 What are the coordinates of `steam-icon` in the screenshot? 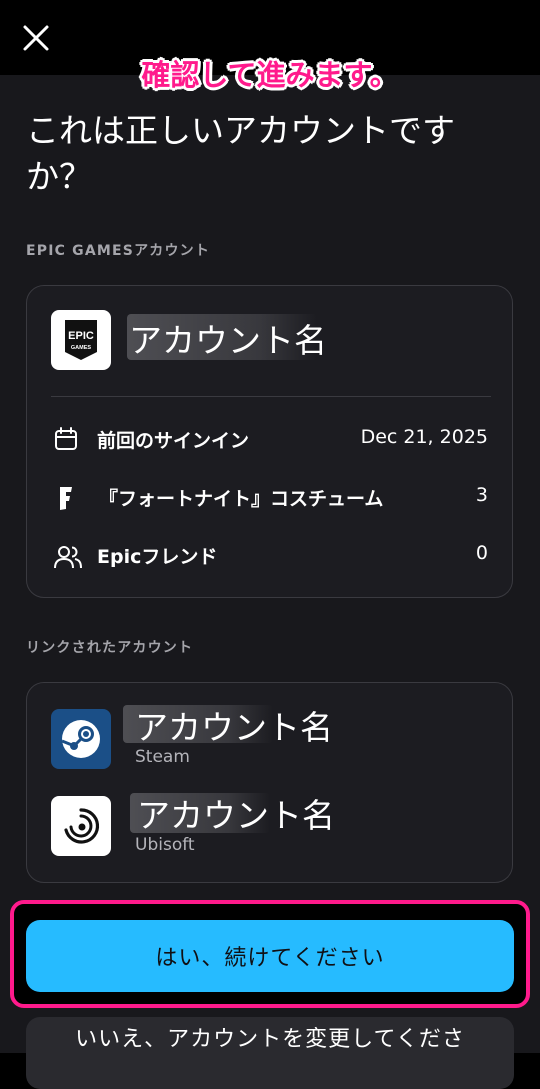 It's located at (80, 739).